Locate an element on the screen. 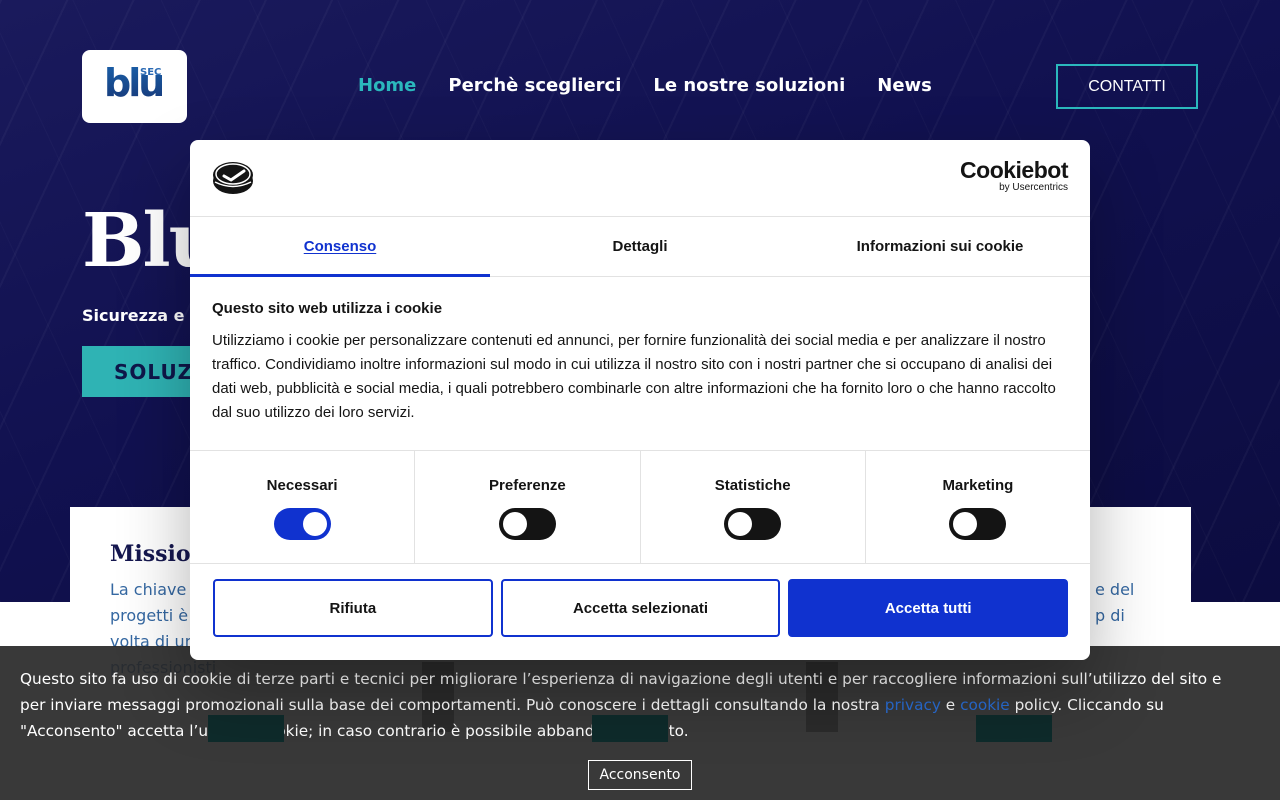 This screenshot has height=800, width=1280. necessari-switch is located at coordinates (302, 524).